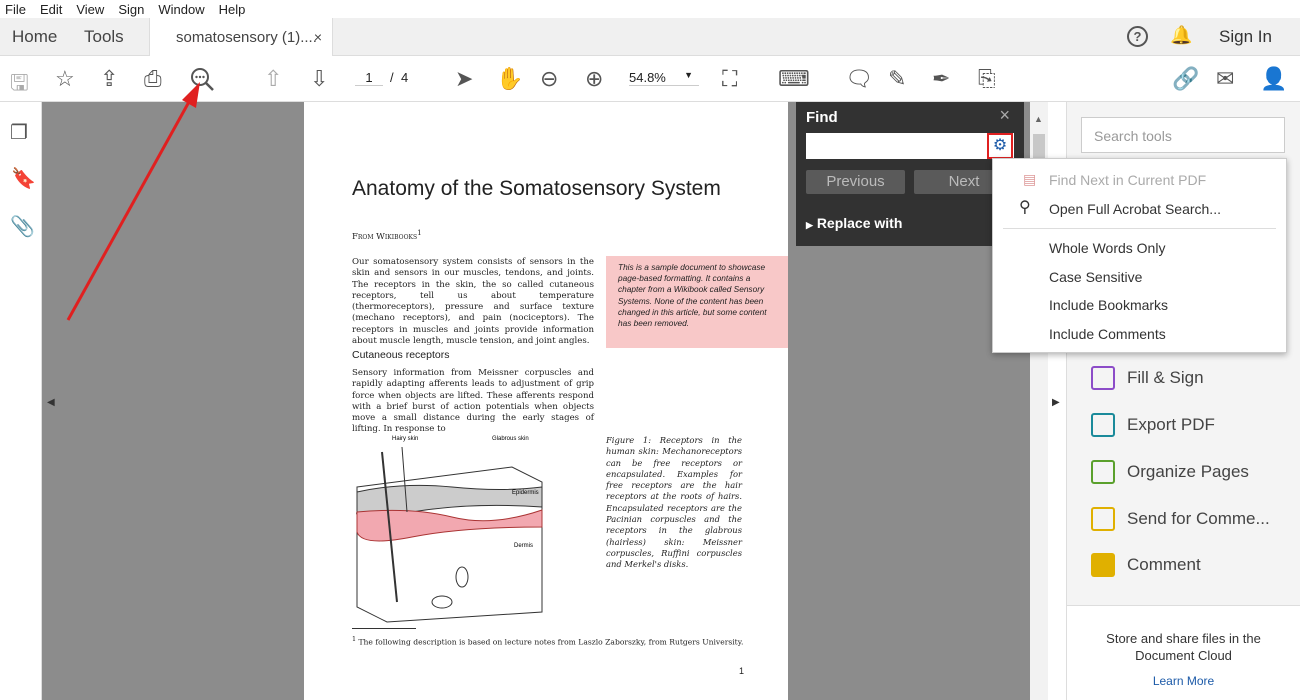  I want to click on replace-with-toggle: ▶ Replace with, so click(854, 223).